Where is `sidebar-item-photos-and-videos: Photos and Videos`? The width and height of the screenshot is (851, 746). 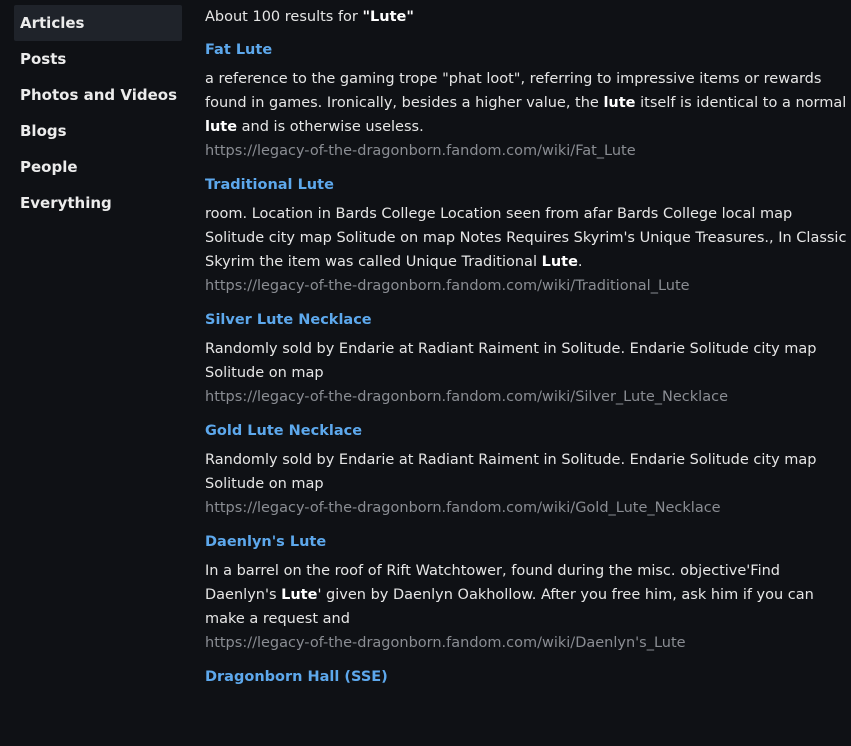 sidebar-item-photos-and-videos: Photos and Videos is located at coordinates (98, 95).